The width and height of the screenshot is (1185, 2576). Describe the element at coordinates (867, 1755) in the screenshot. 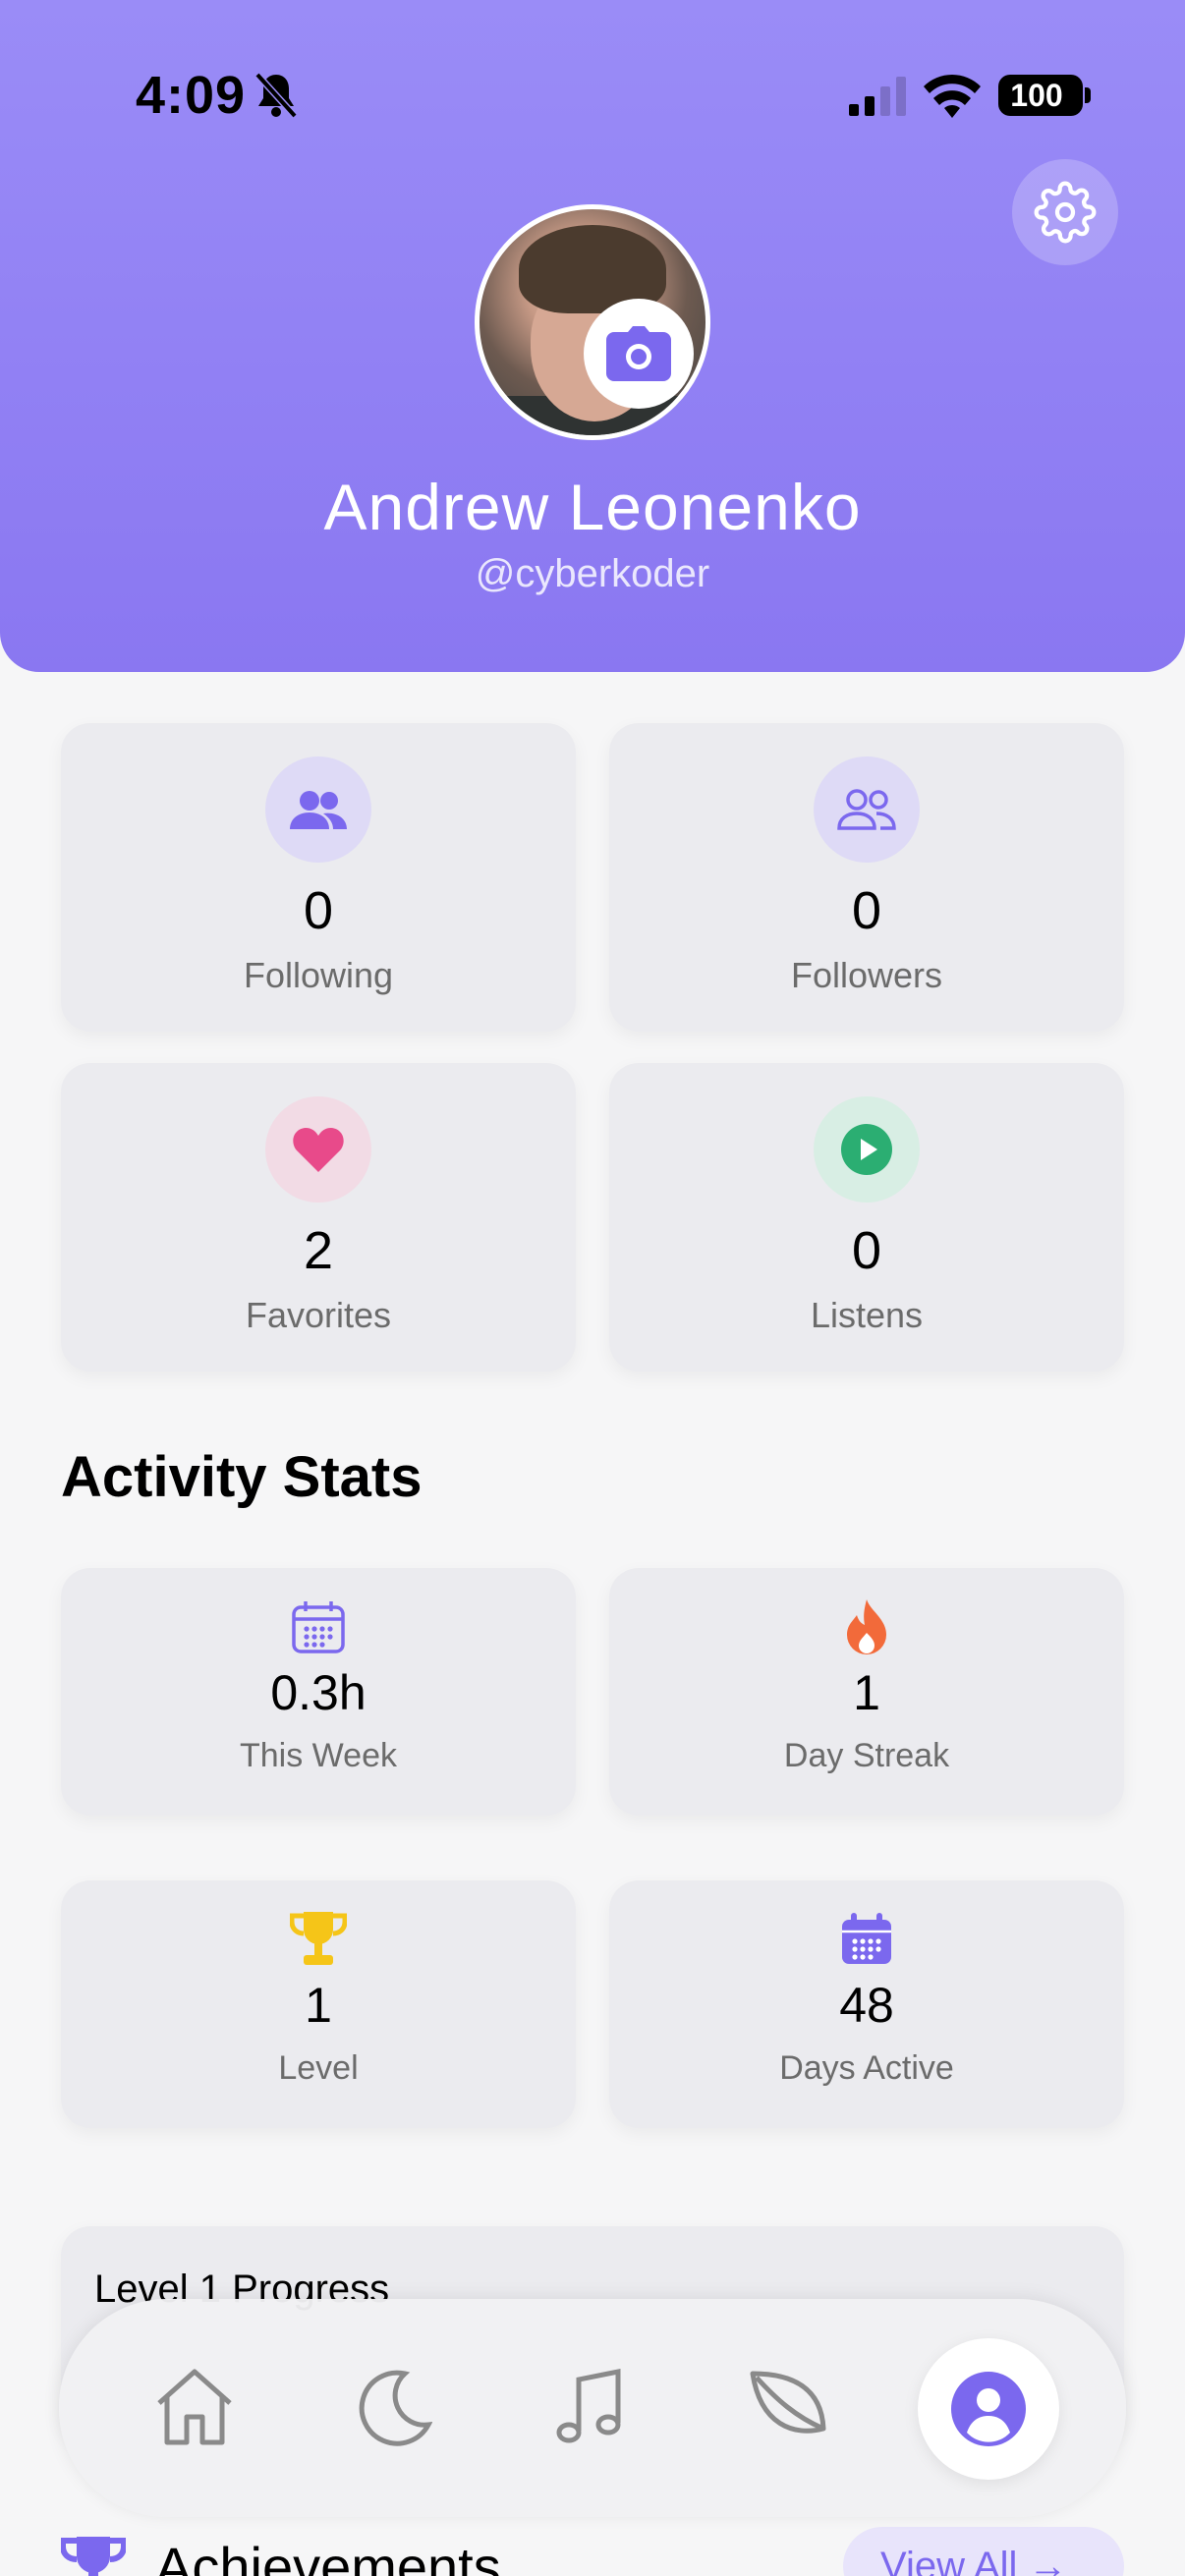

I see `day-streak-label: Day Streak` at that location.